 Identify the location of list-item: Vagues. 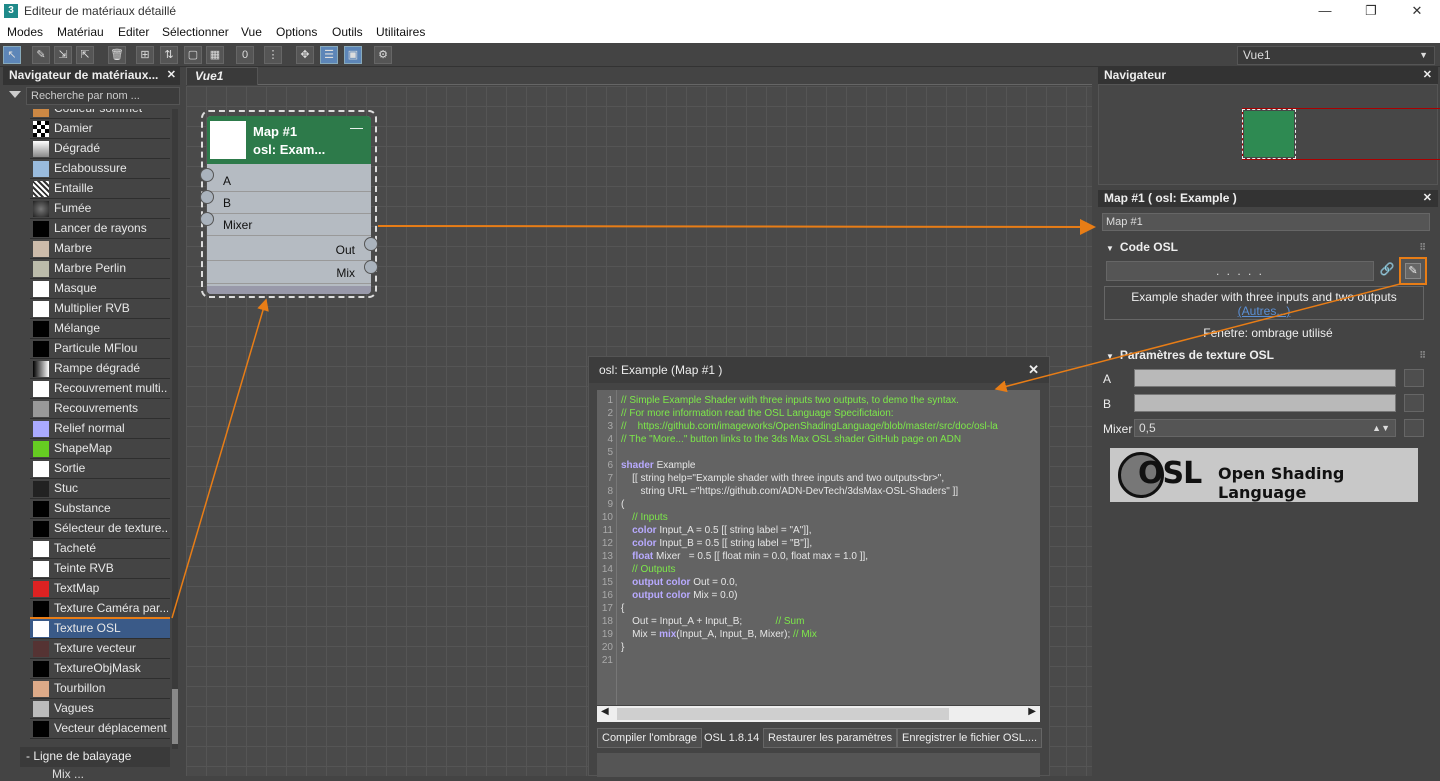
(100, 709).